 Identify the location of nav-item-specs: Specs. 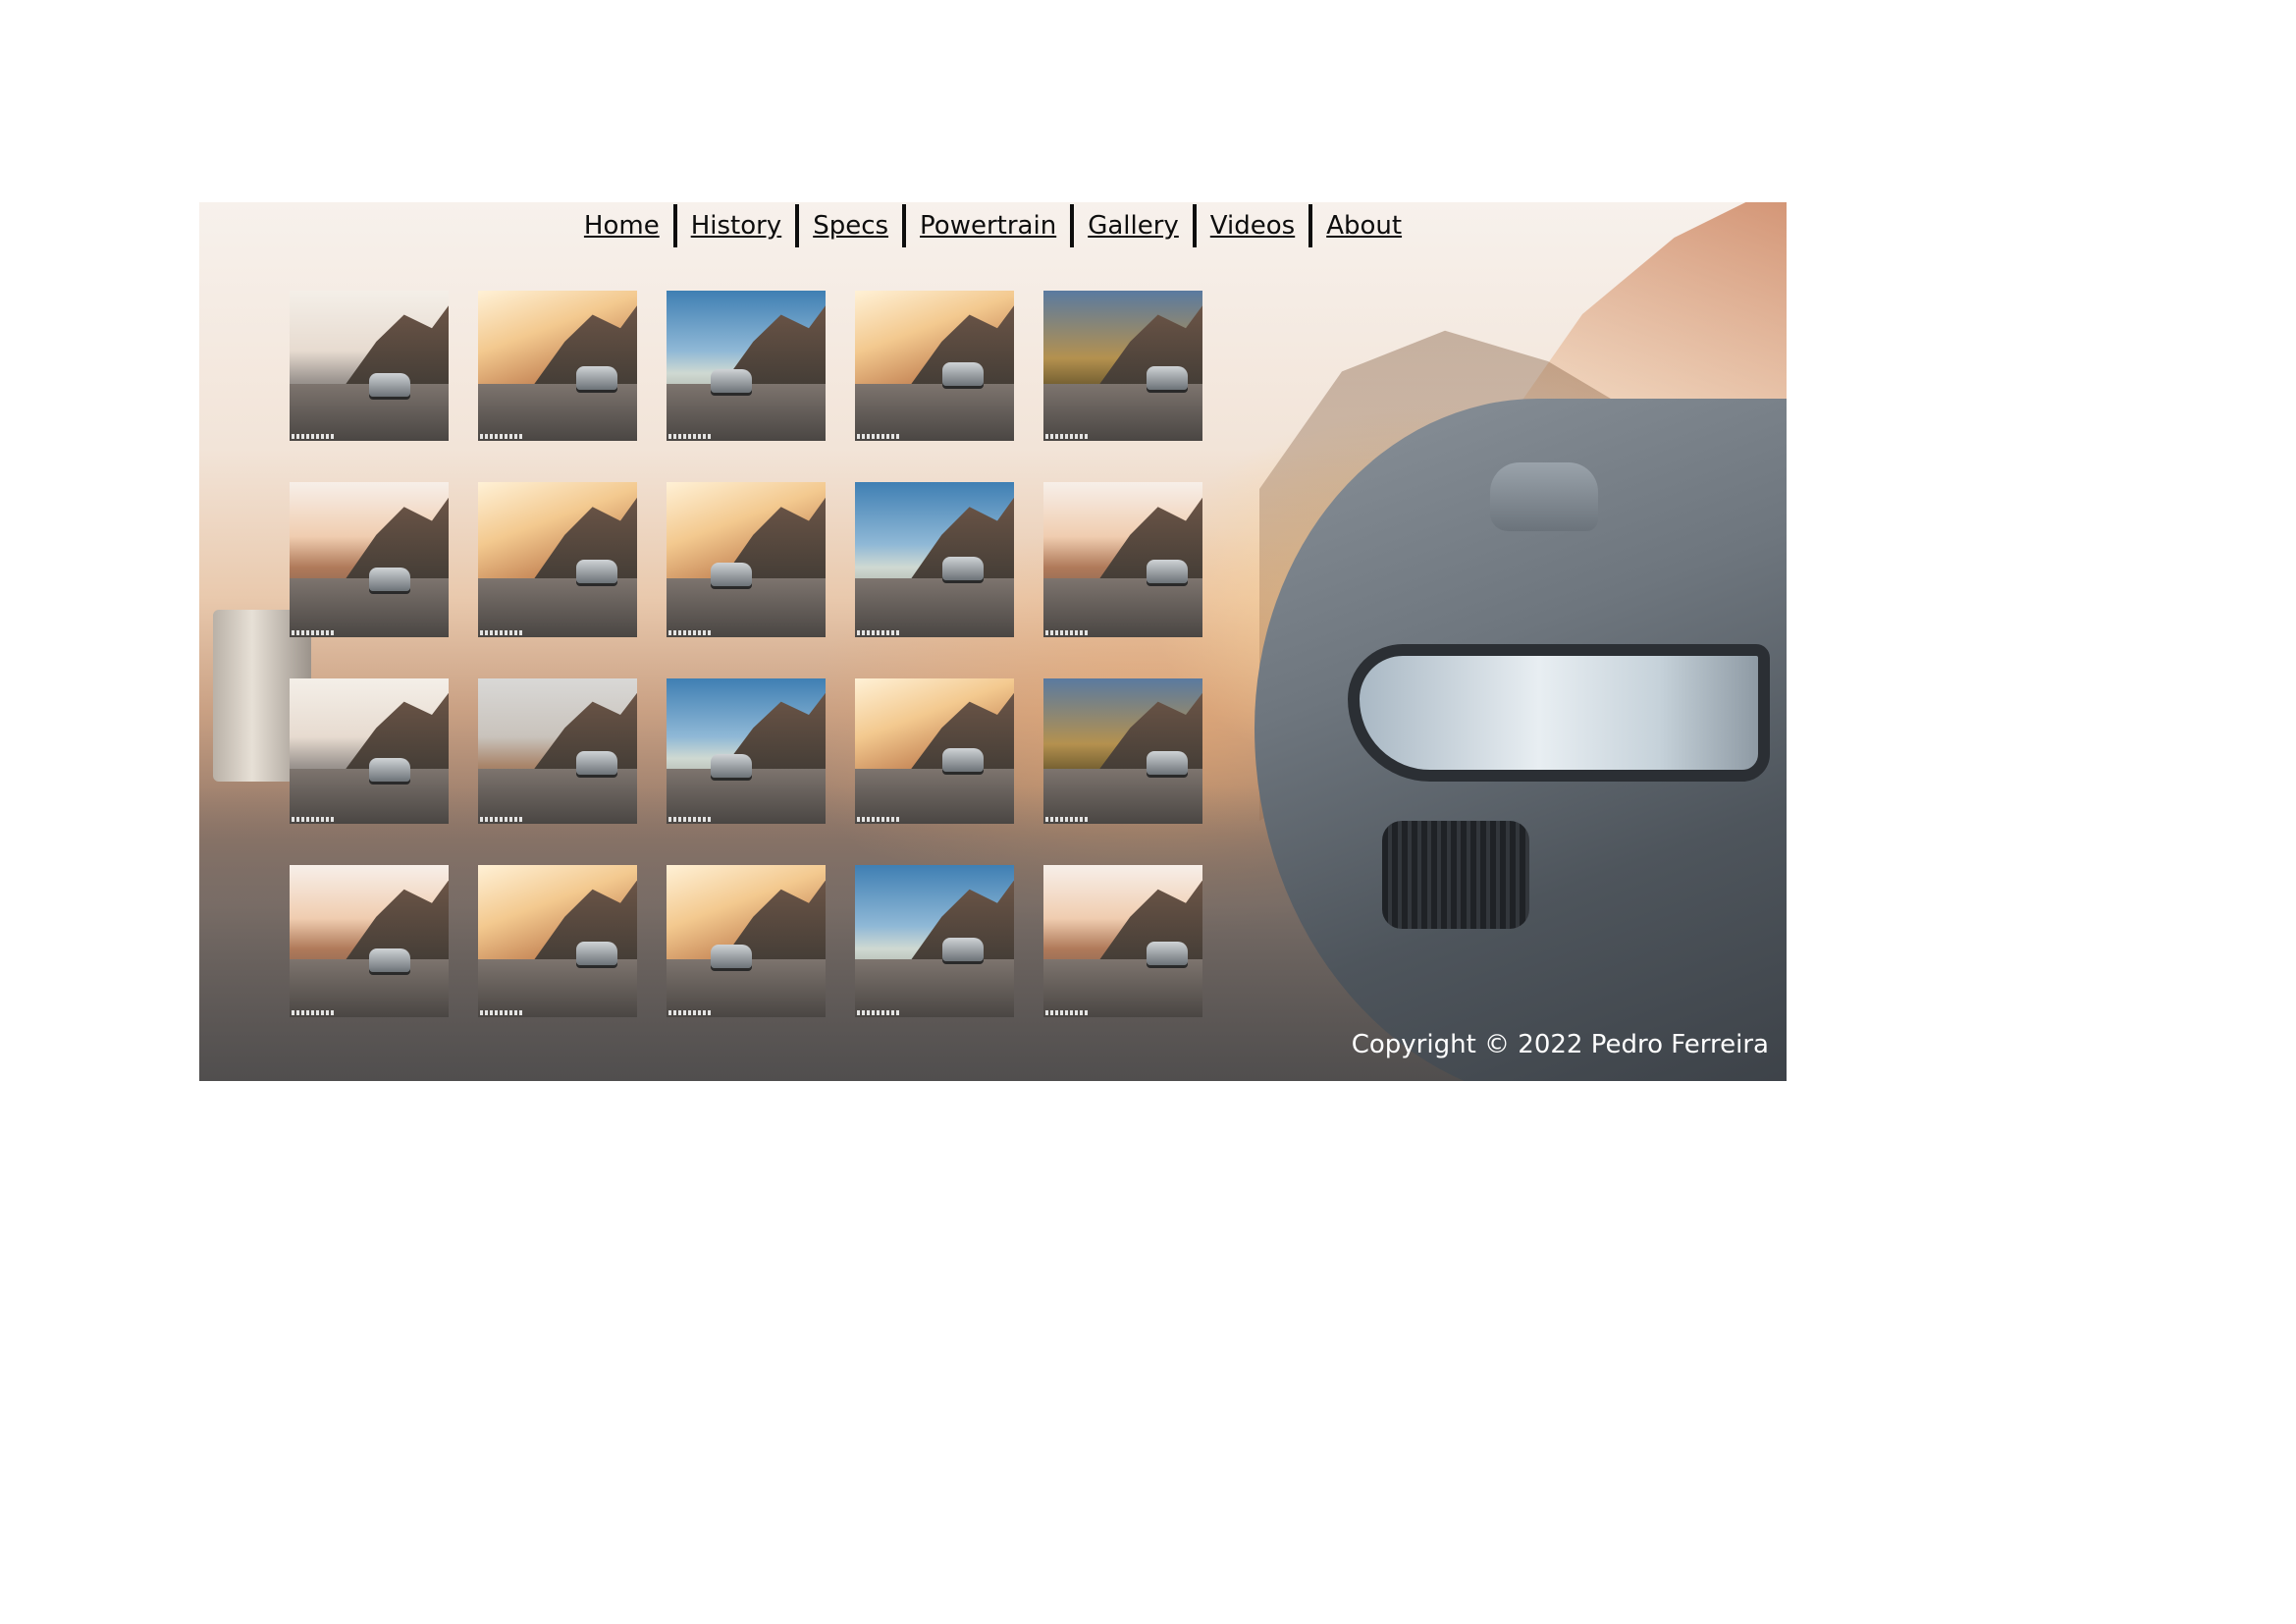
(851, 226).